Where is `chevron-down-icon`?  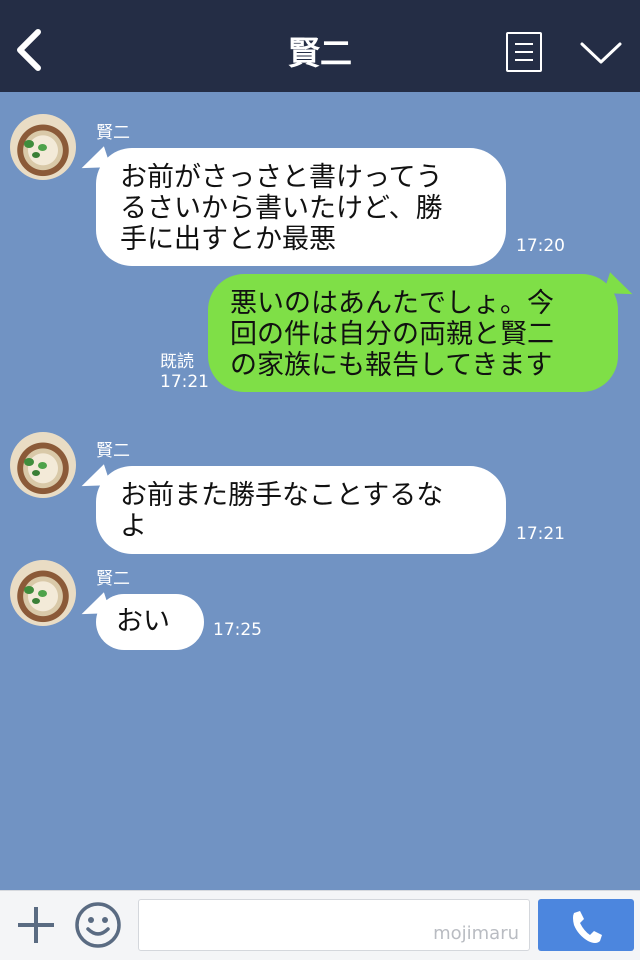 chevron-down-icon is located at coordinates (601, 53).